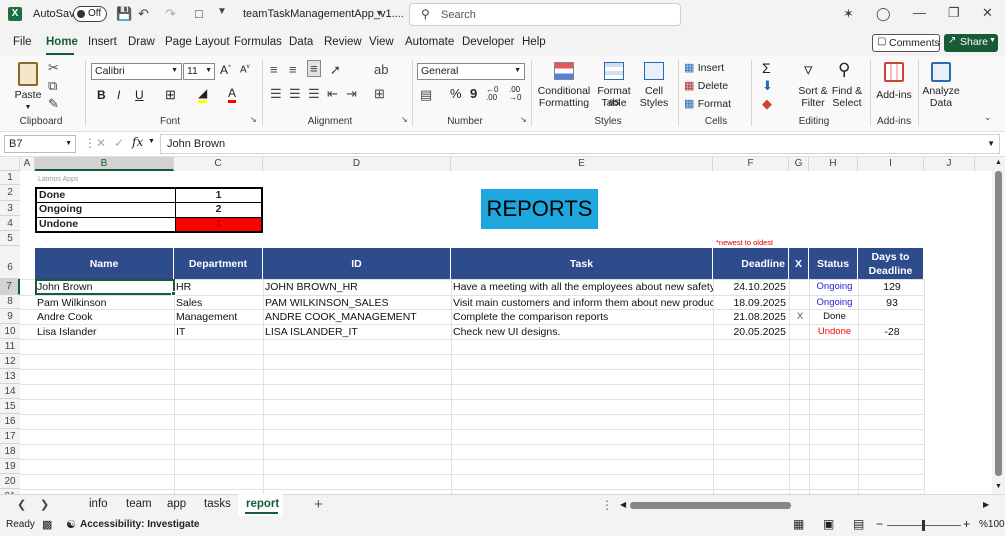 This screenshot has width=1005, height=536. I want to click on merge-center-icon: ⊞, so click(379, 94).